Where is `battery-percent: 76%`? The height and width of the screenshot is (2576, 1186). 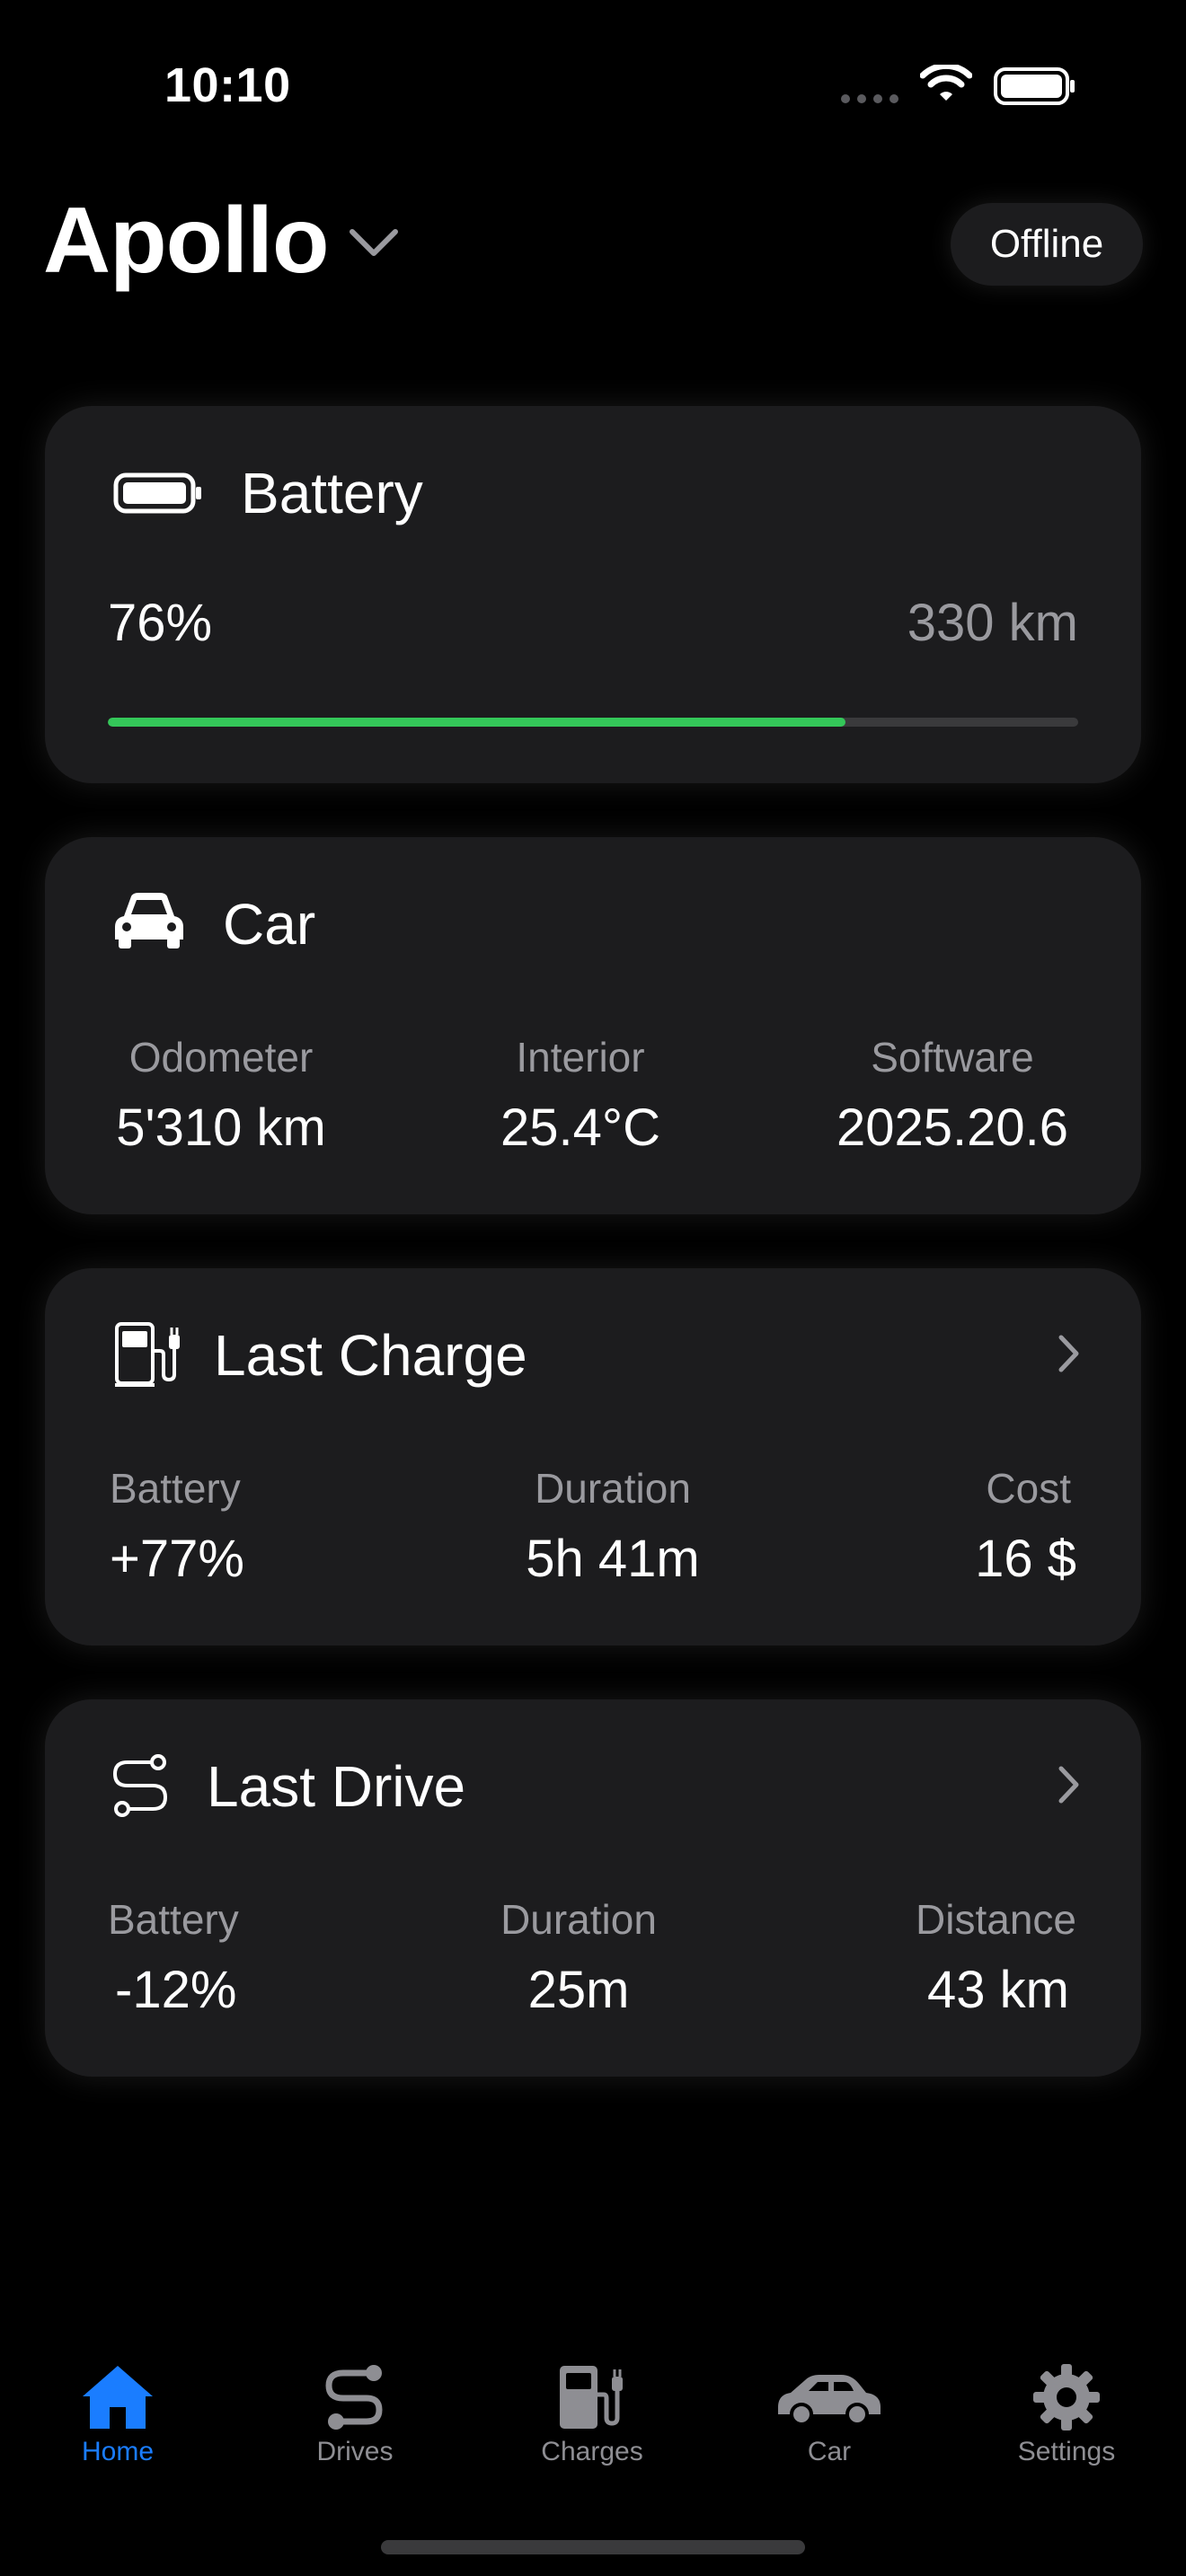
battery-percent: 76% is located at coordinates (160, 623).